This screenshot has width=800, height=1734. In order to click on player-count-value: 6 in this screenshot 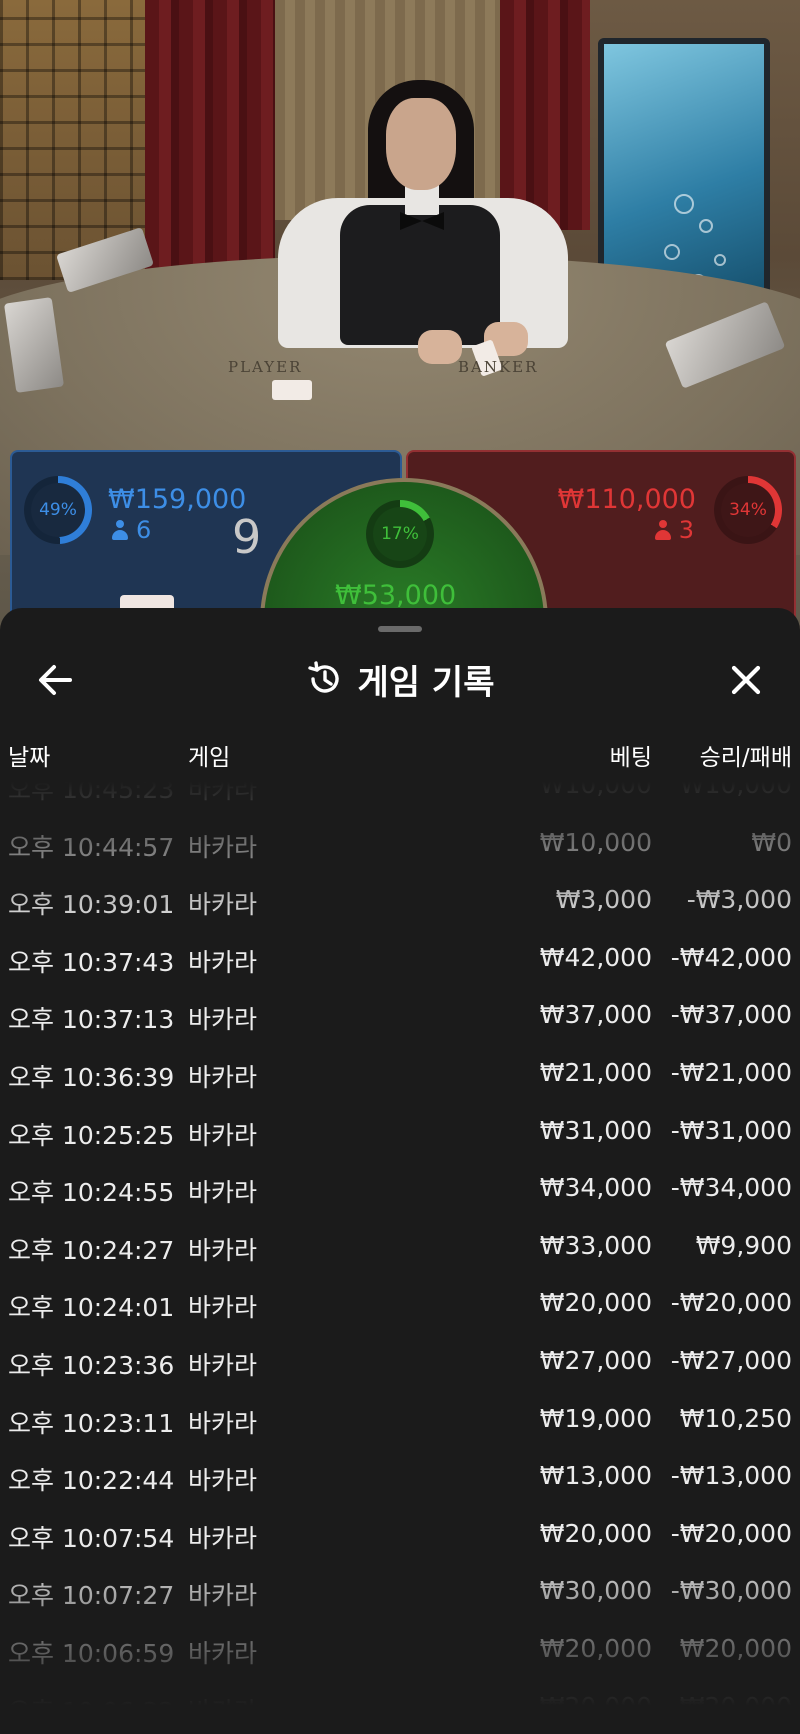, I will do `click(144, 530)`.